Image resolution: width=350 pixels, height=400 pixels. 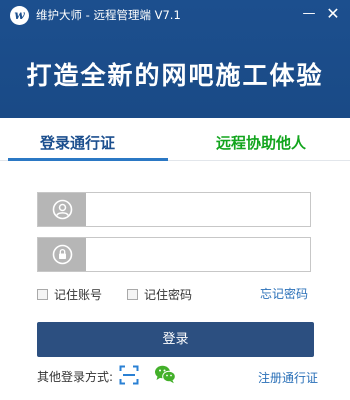 I want to click on tab-bar: 登录通行证 远程协助他人, so click(x=175, y=140).